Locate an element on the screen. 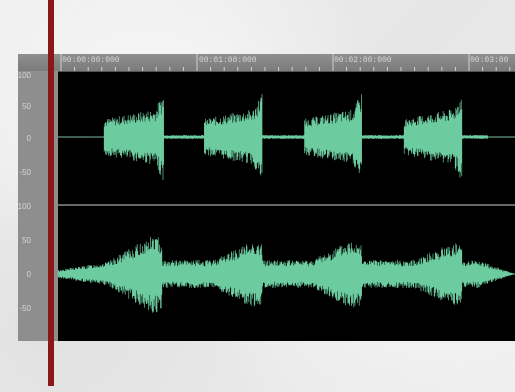  amp-label-t2-0: 0 is located at coordinates (28, 274).